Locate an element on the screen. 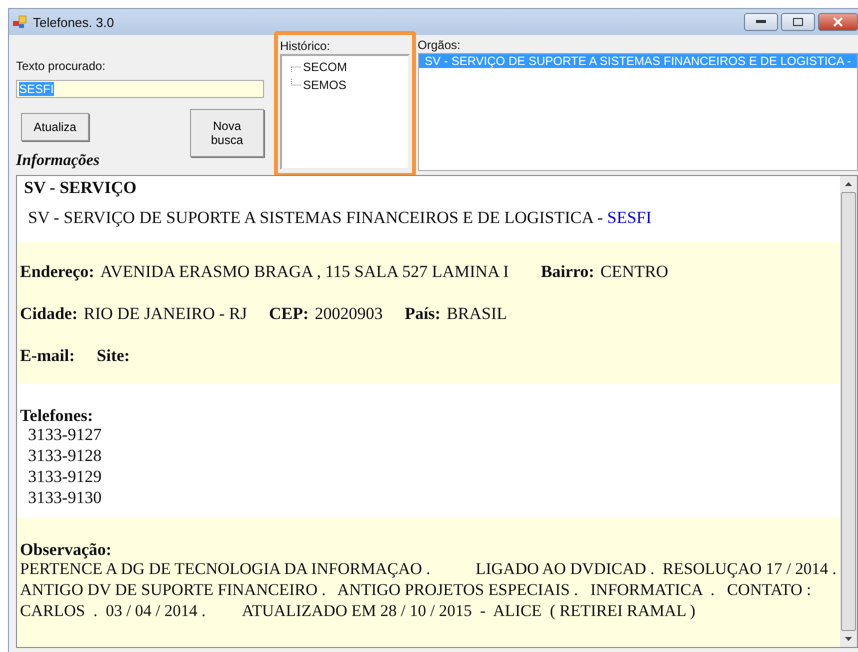  scroll-thumb is located at coordinates (848, 411).